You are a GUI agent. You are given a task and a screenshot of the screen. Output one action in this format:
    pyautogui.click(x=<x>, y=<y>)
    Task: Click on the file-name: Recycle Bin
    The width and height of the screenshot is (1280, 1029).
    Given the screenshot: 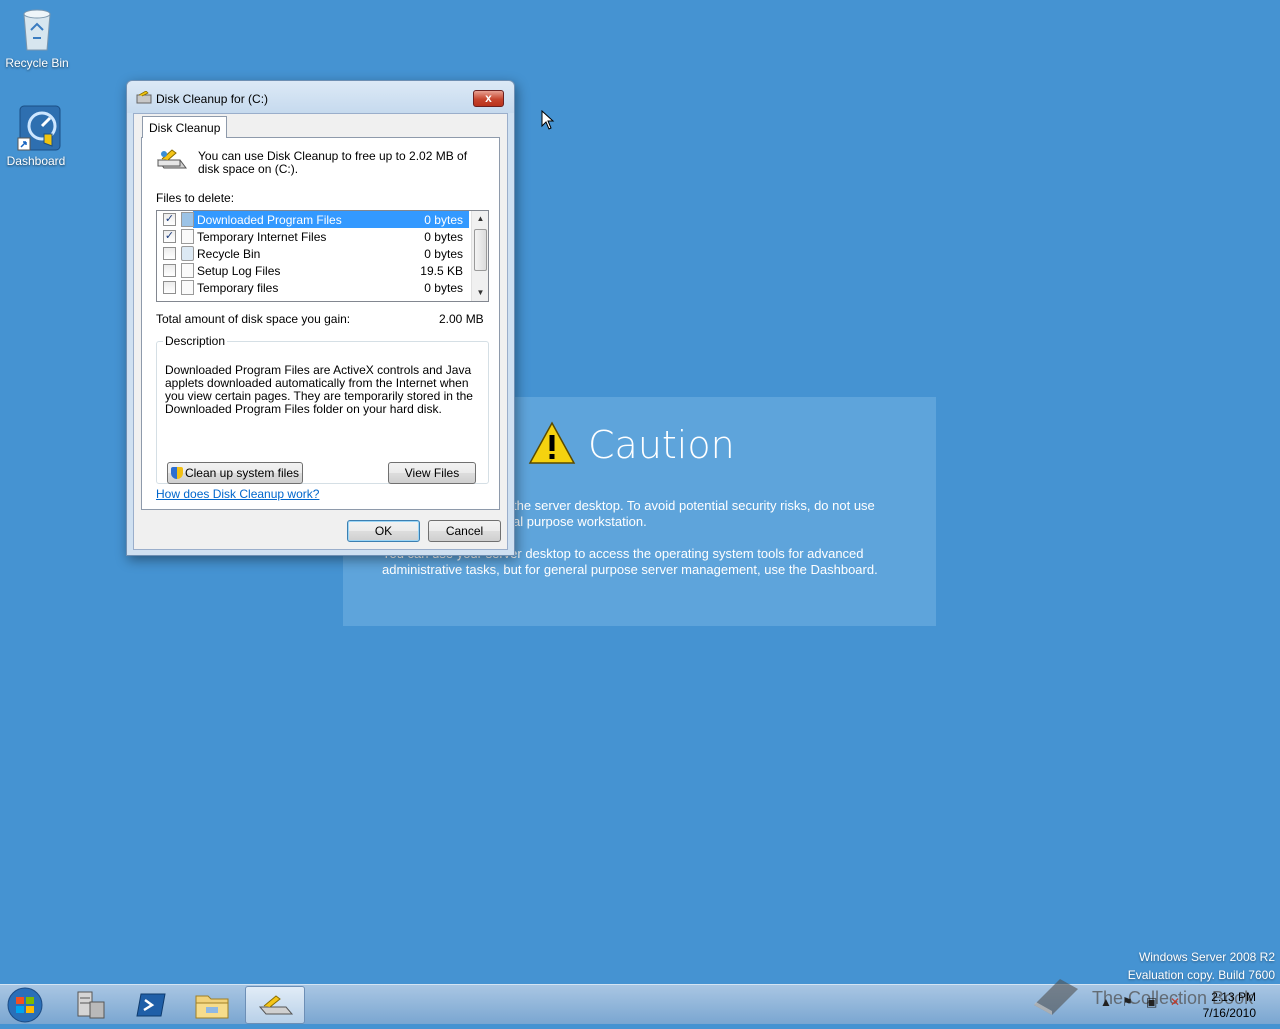 What is the action you would take?
    pyautogui.click(x=229, y=254)
    